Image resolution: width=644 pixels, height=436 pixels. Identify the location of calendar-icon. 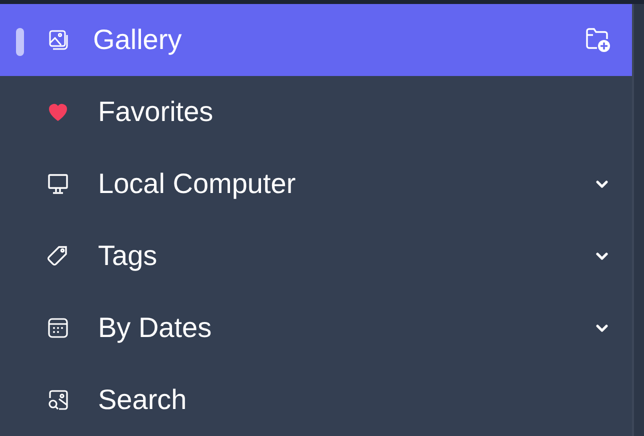
(58, 328).